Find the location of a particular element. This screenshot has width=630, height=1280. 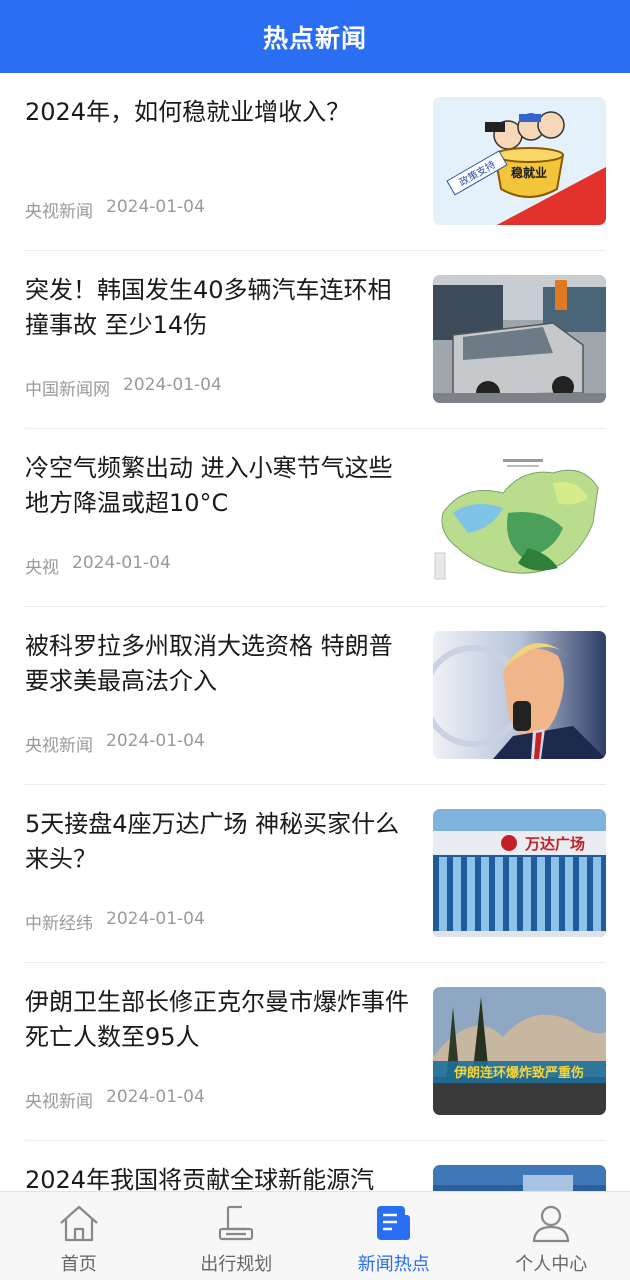

news-title: 冷空气频繁出动 进入小寒节气这些地方降温或超10°C is located at coordinates (209, 485).